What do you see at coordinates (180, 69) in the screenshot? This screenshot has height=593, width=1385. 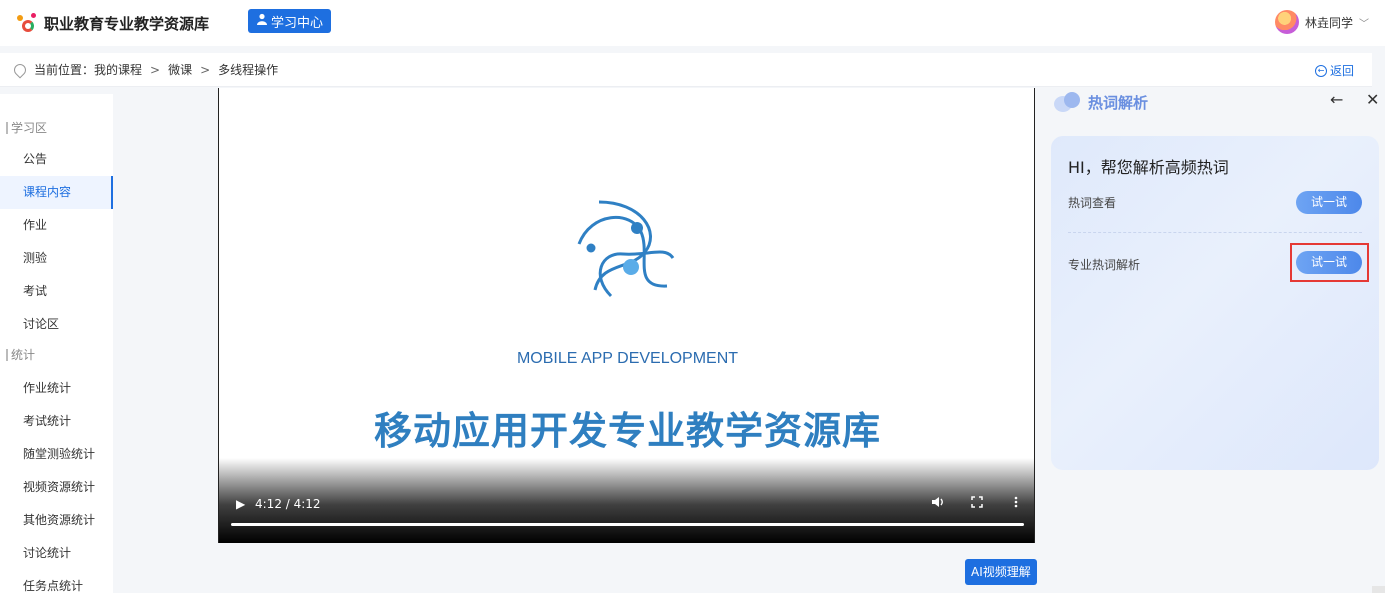 I see `breadcrumb-micro-course: 微课` at bounding box center [180, 69].